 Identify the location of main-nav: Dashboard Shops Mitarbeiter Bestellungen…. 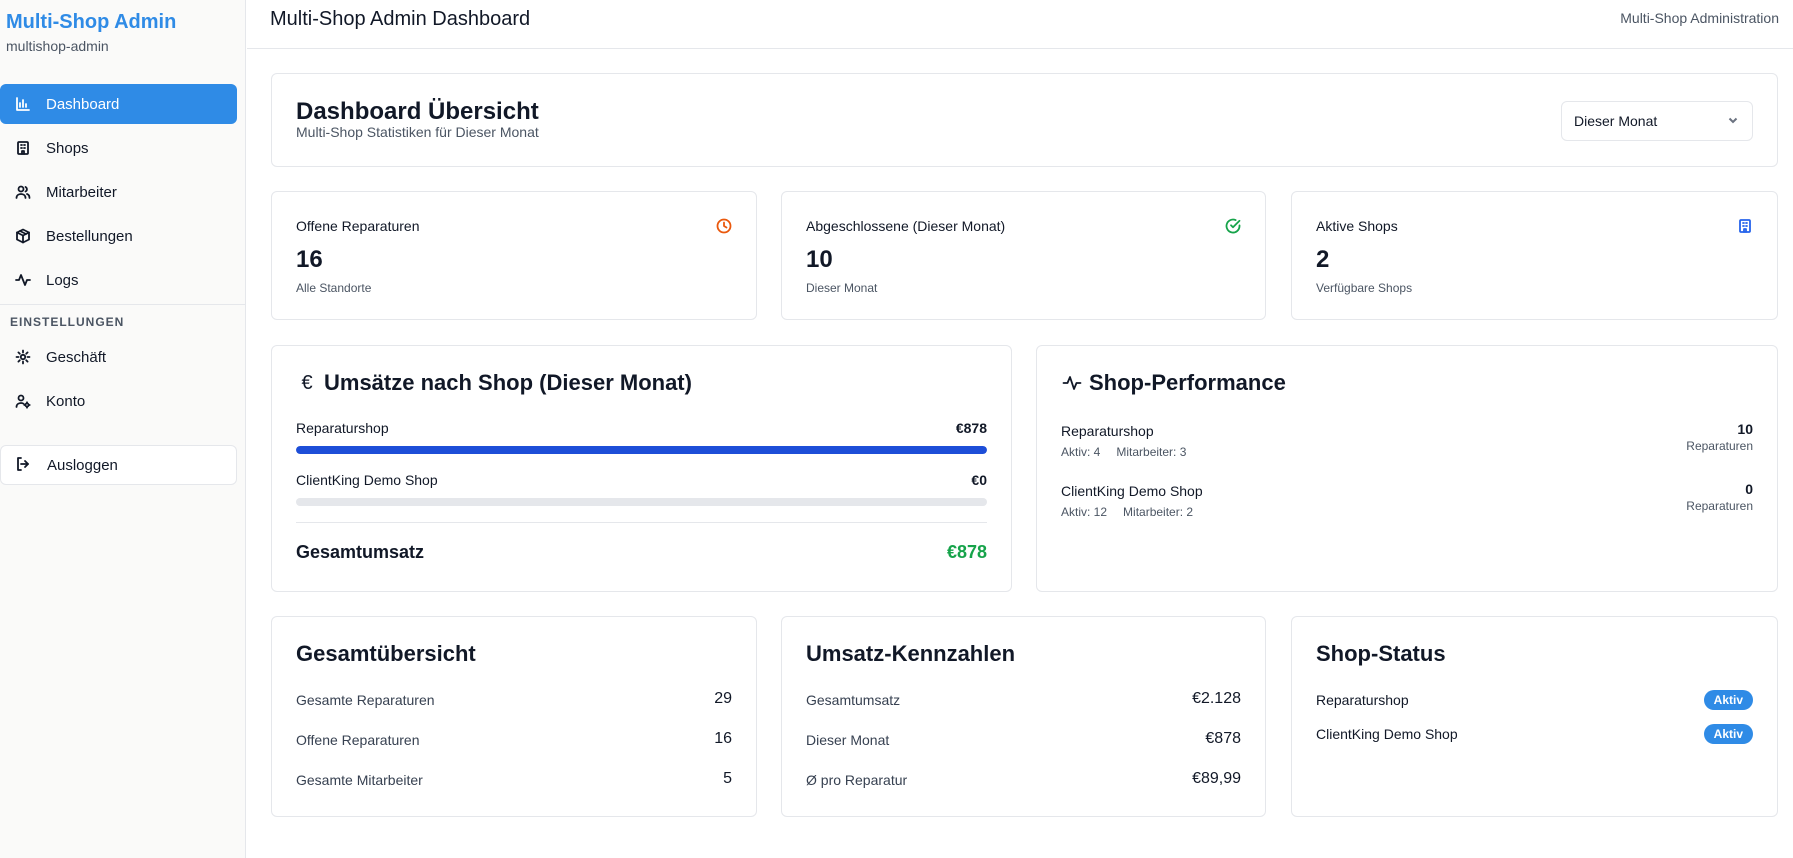
(122, 252).